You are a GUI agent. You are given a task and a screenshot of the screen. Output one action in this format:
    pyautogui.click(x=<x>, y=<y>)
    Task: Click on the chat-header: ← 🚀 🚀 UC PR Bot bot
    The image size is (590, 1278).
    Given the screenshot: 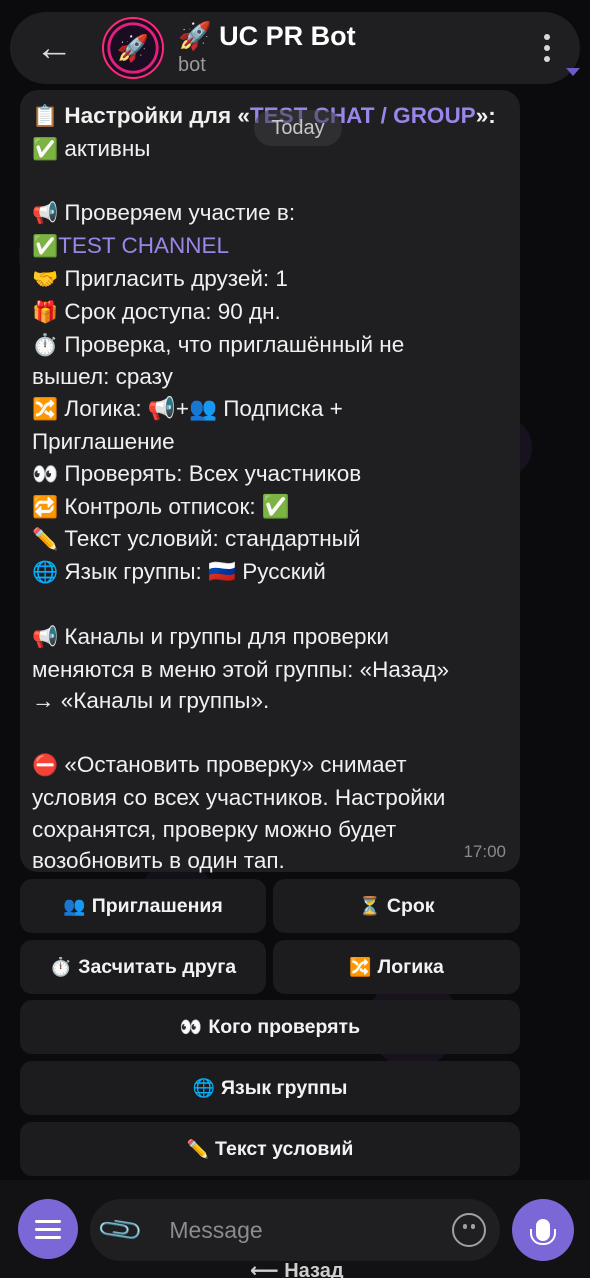 What is the action you would take?
    pyautogui.click(x=295, y=48)
    